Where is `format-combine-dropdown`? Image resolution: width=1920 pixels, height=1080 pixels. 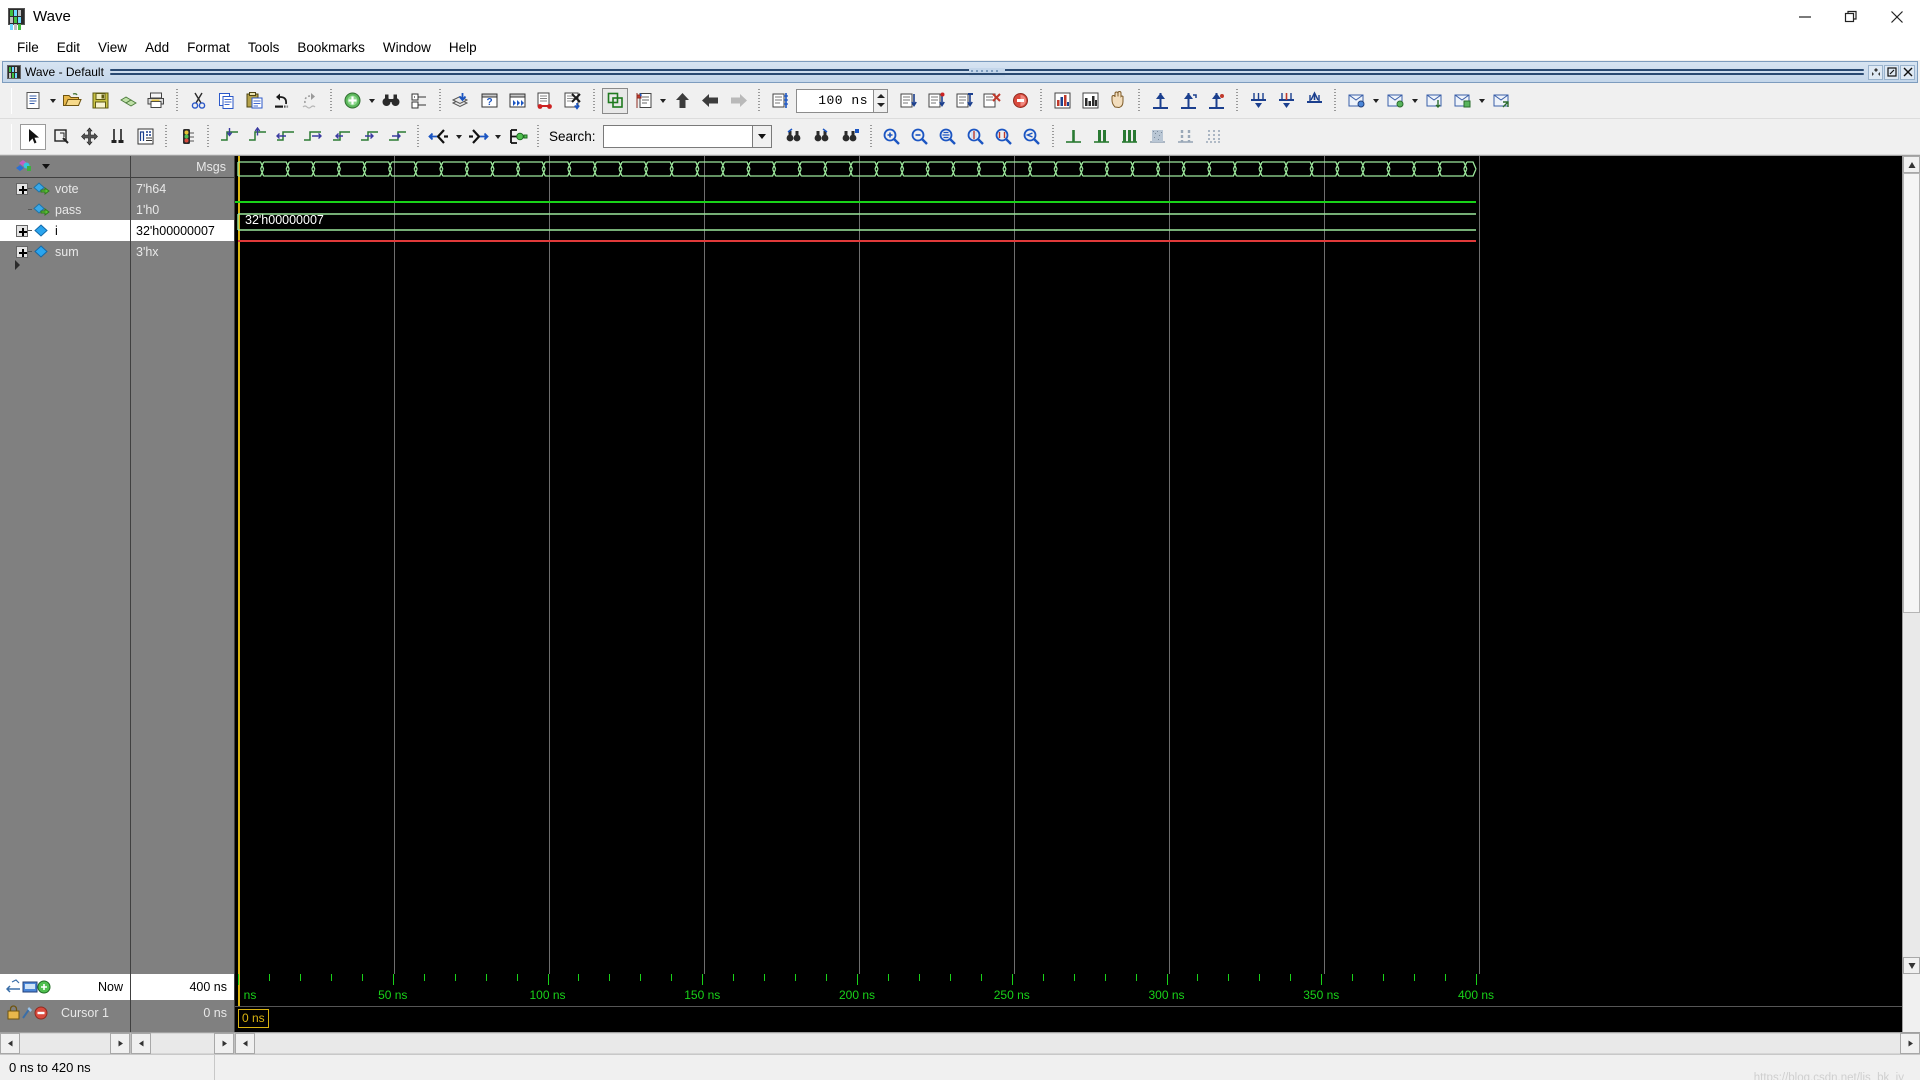
format-combine-dropdown is located at coordinates (1481, 101).